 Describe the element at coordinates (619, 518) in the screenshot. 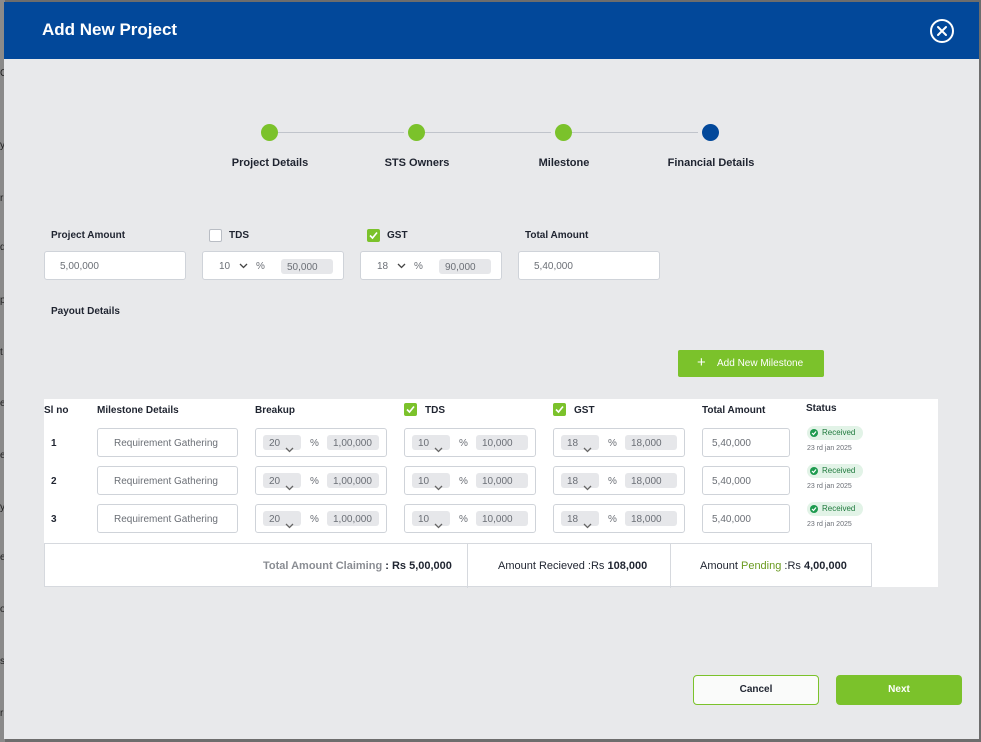

I see `gst-row-group: 18 % 18,000` at that location.